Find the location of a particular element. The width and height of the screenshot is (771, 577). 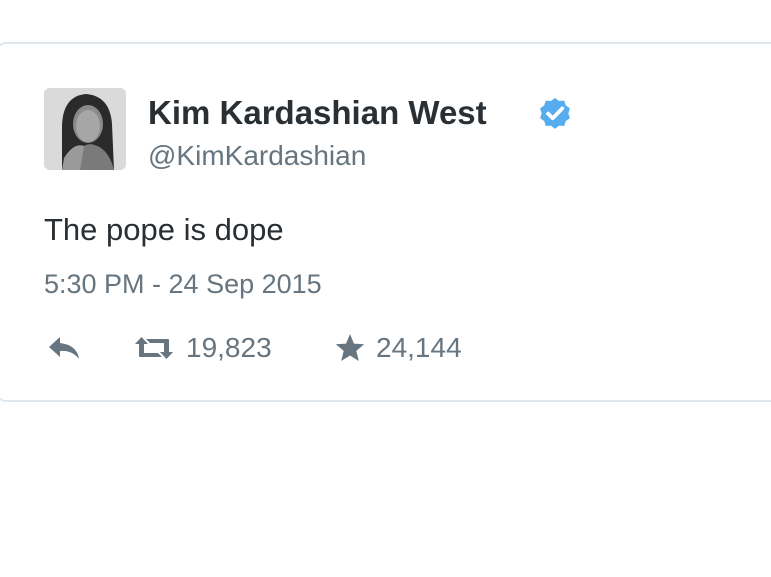

user-handle: @KimKardashian is located at coordinates (257, 156).